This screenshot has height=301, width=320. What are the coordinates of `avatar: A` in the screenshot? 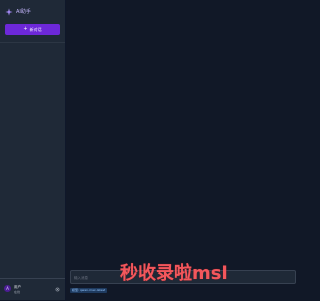 It's located at (7, 288).